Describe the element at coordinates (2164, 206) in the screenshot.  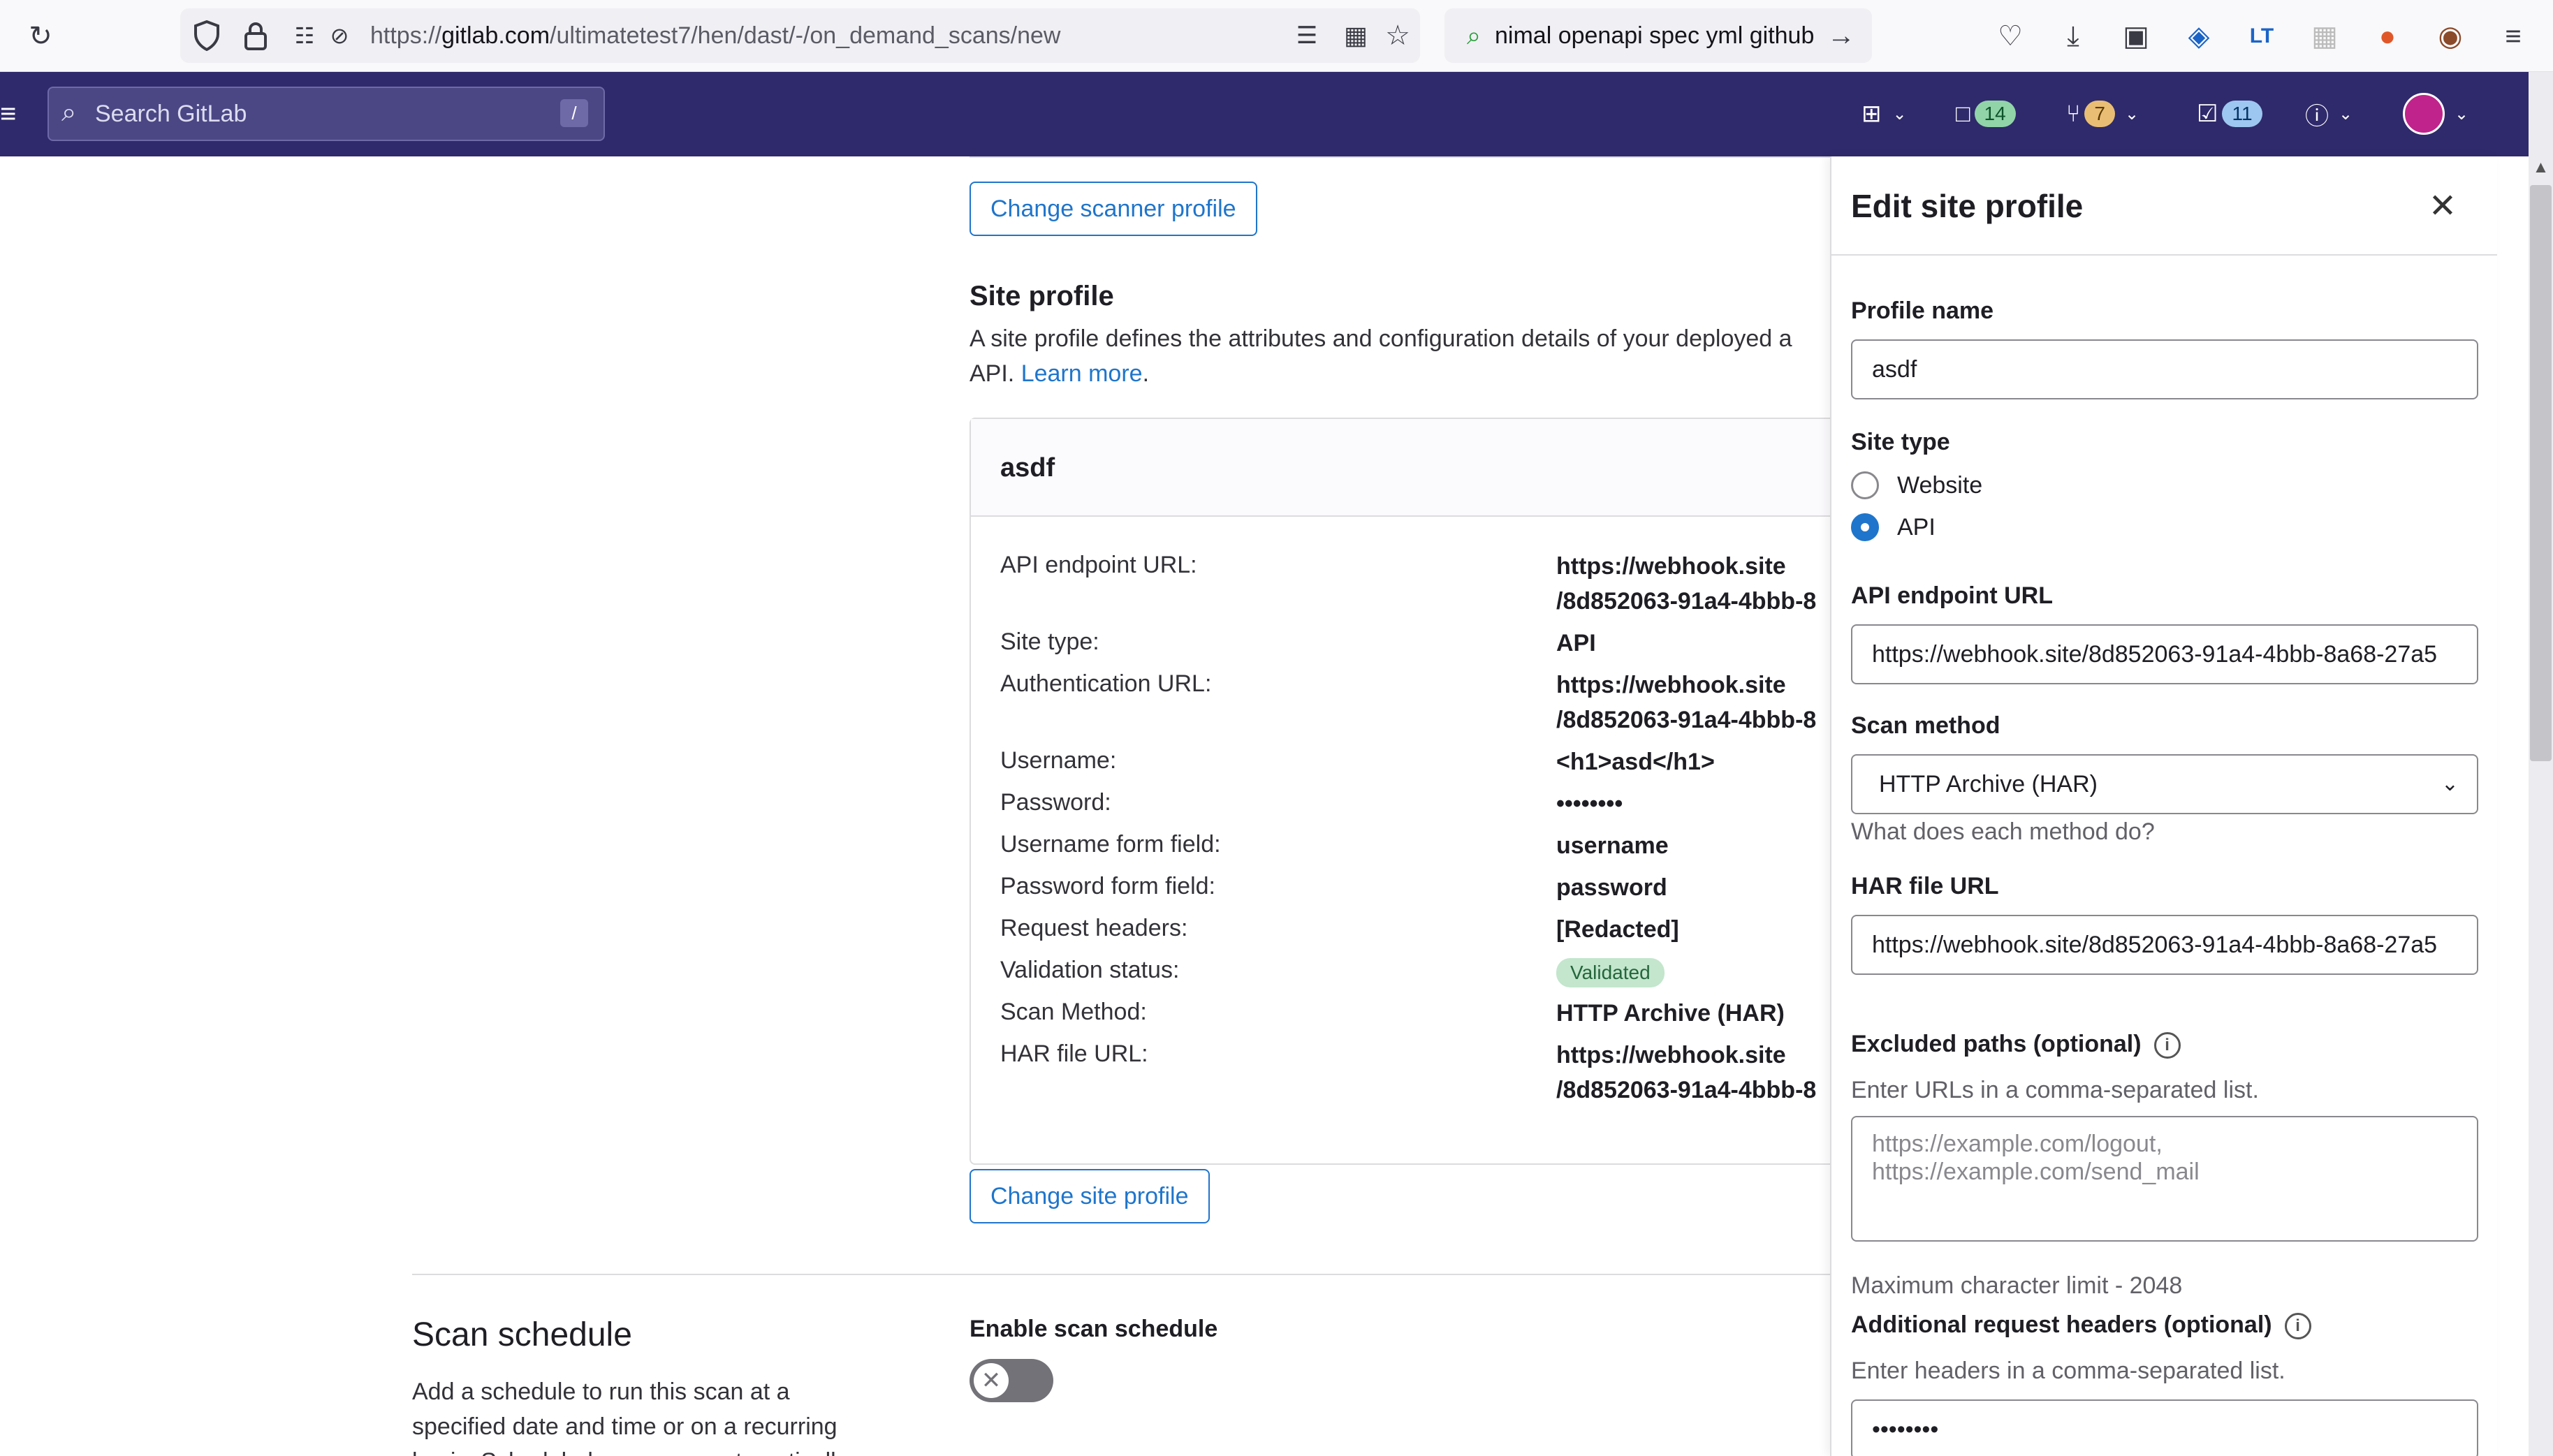
I see `drawer-header: Edit site profile ✕` at that location.